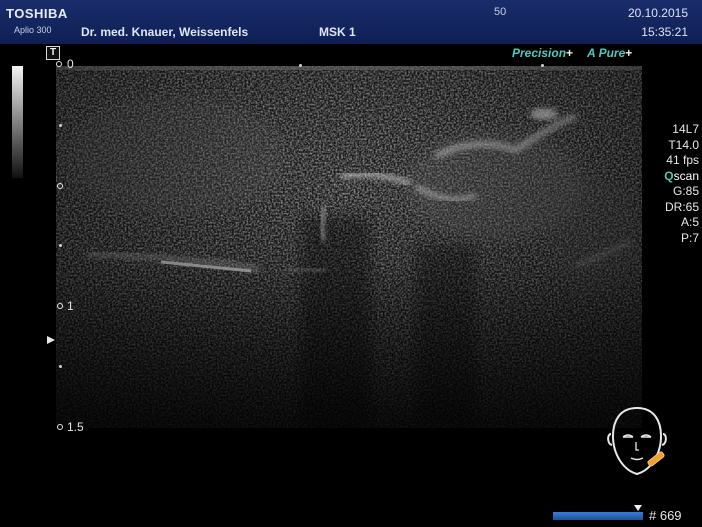 Image resolution: width=702 pixels, height=527 pixels. What do you see at coordinates (689, 237) in the screenshot?
I see `p-param-label: P:7` at bounding box center [689, 237].